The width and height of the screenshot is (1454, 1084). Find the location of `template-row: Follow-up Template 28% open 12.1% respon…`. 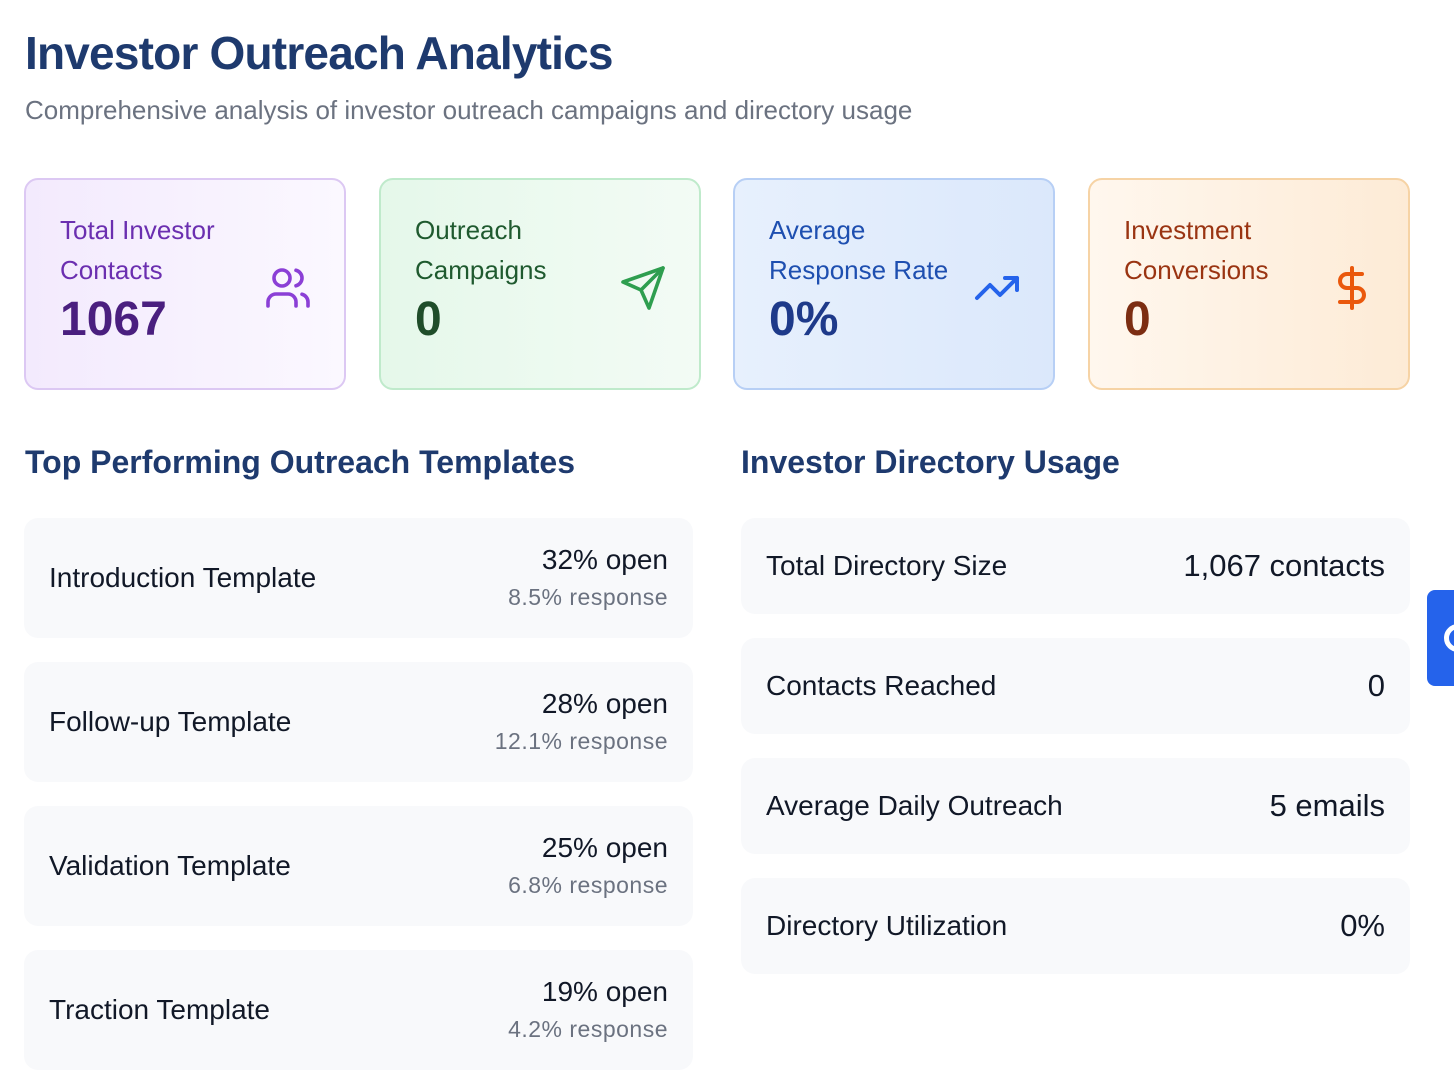

template-row: Follow-up Template 28% open 12.1% respon… is located at coordinates (358, 722).